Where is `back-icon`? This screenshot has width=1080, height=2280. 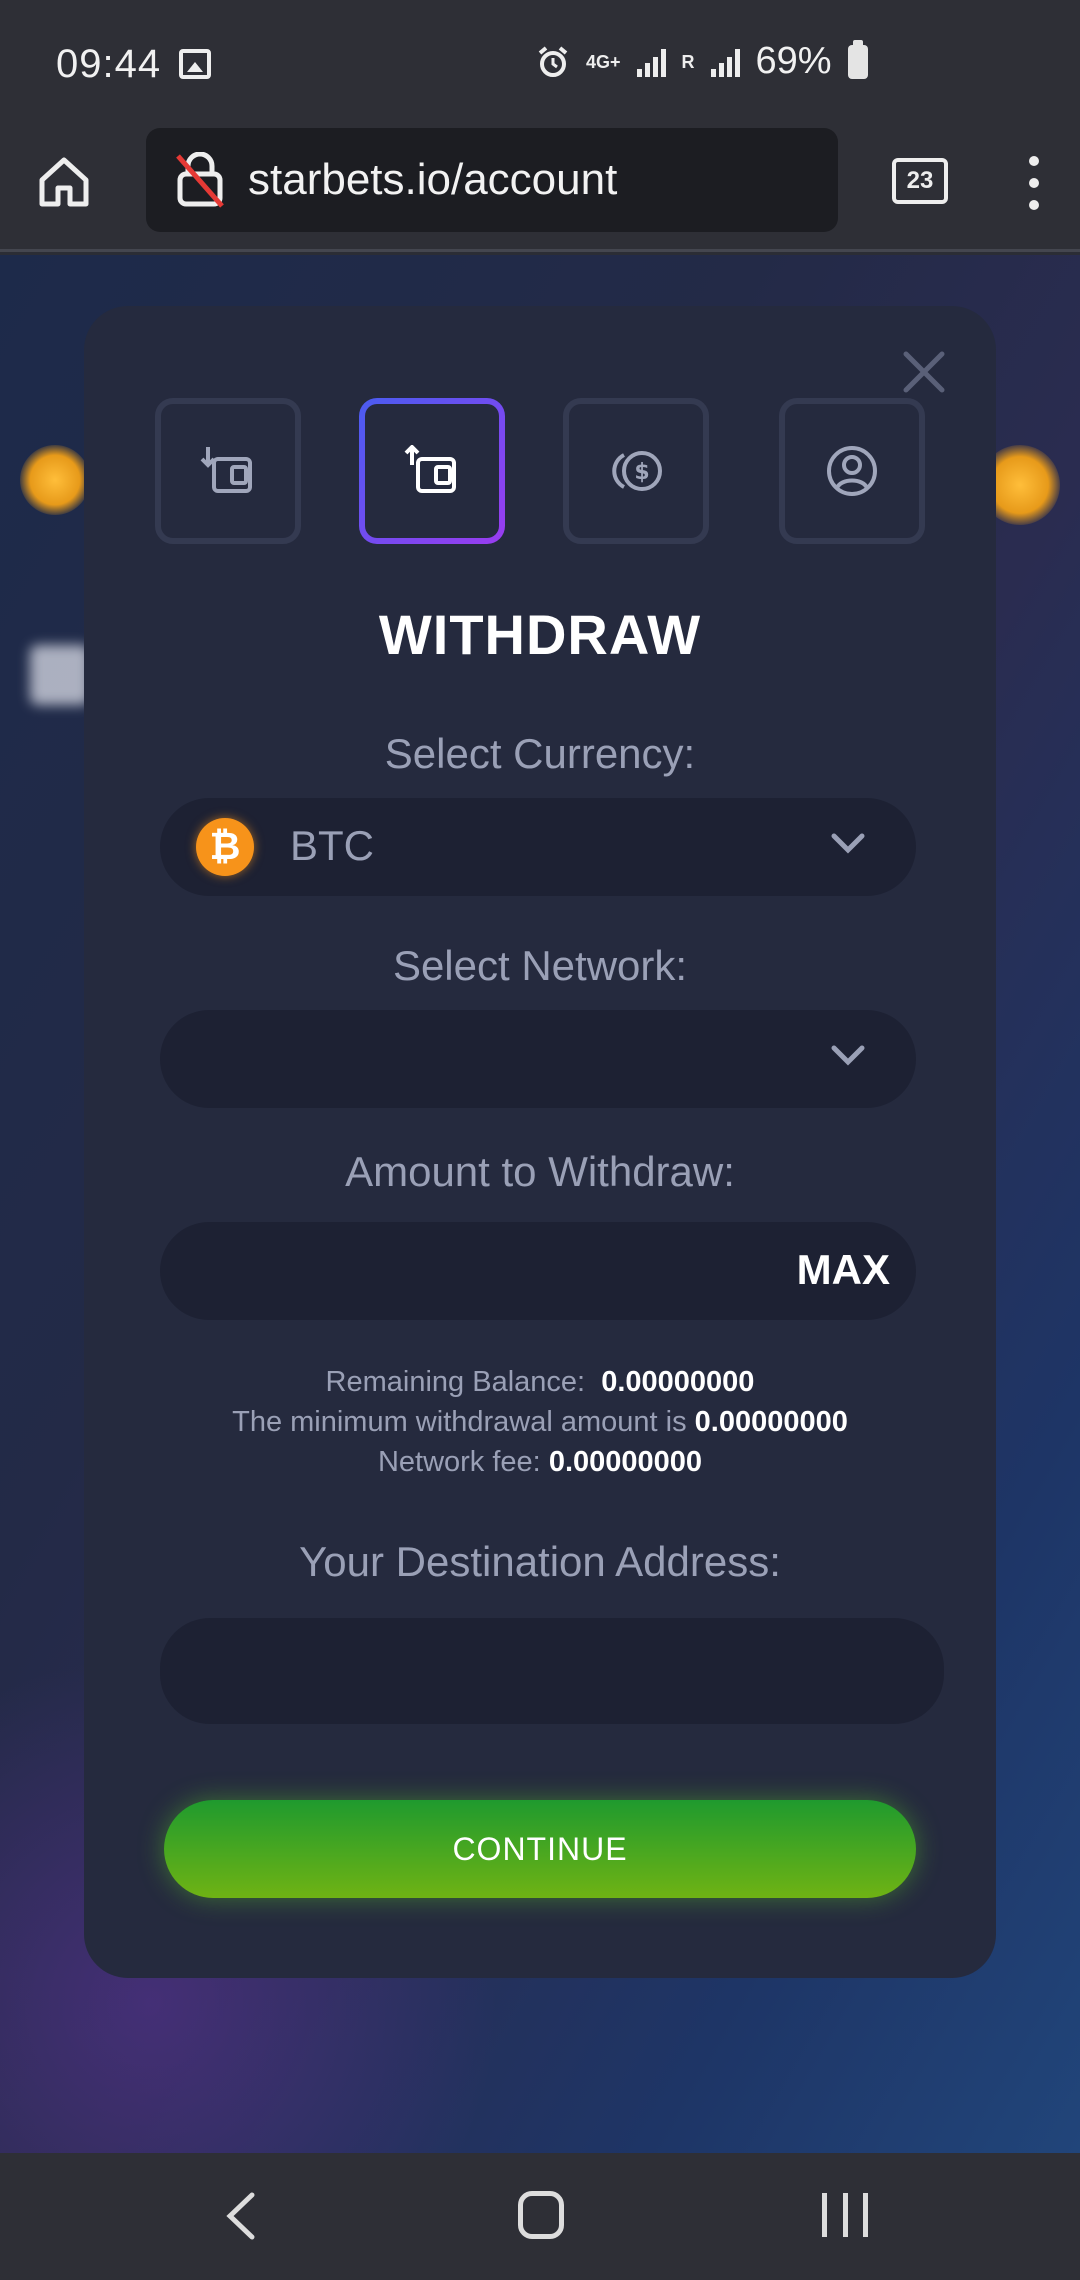
back-icon is located at coordinates (240, 2216).